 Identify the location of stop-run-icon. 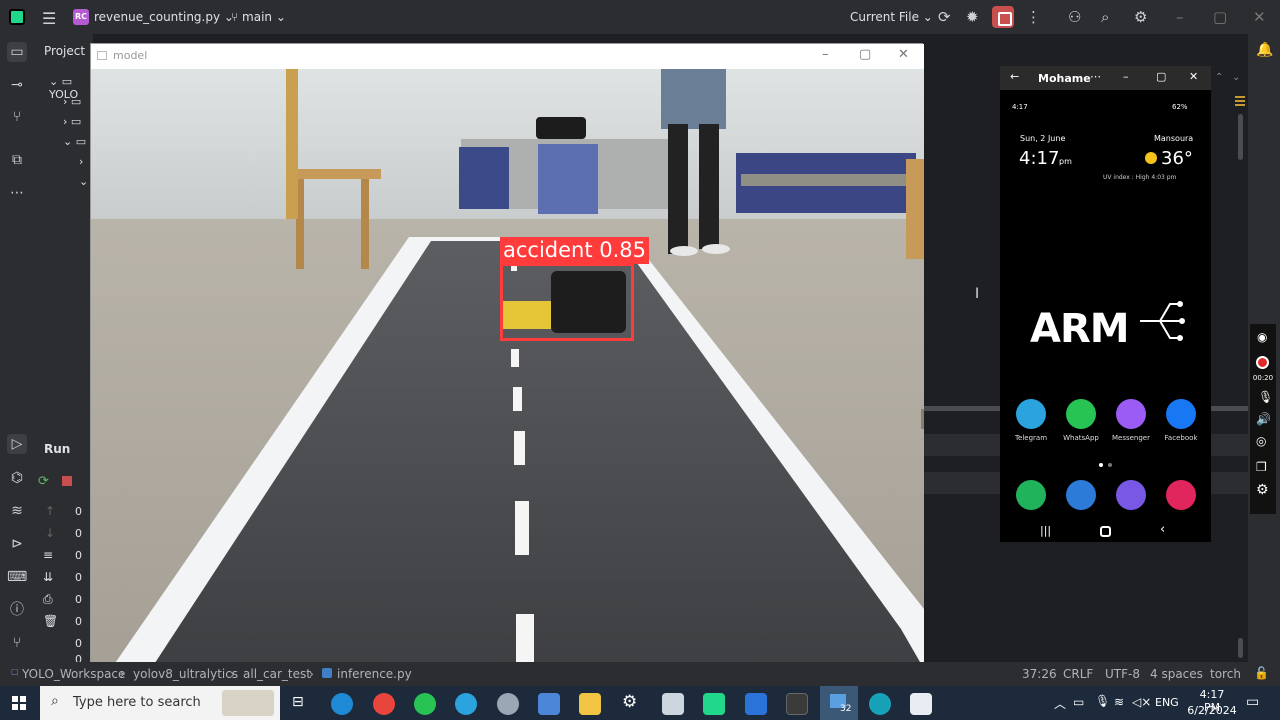
(67, 481).